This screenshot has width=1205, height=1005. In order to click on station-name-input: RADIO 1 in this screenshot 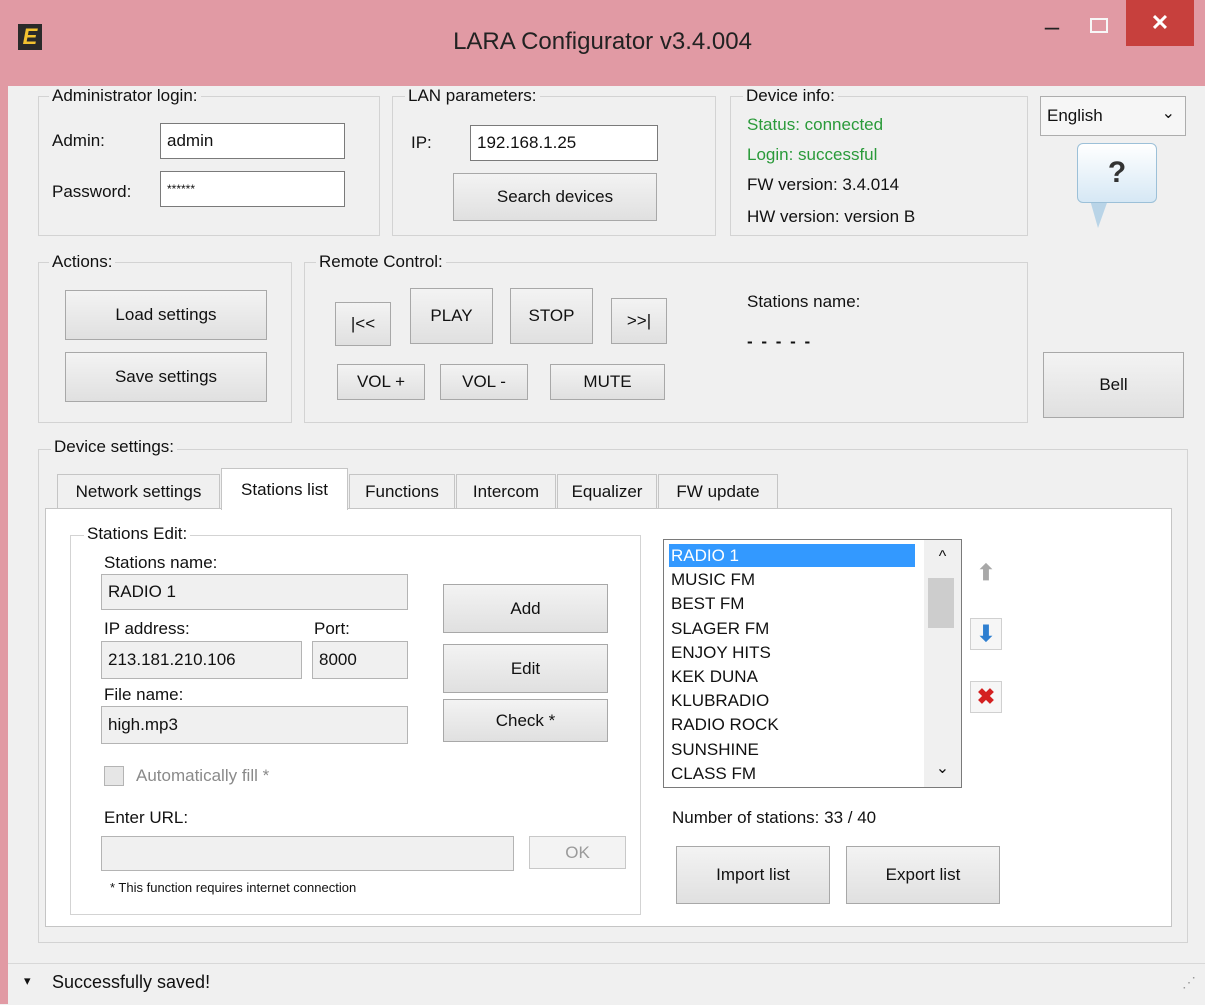, I will do `click(254, 592)`.